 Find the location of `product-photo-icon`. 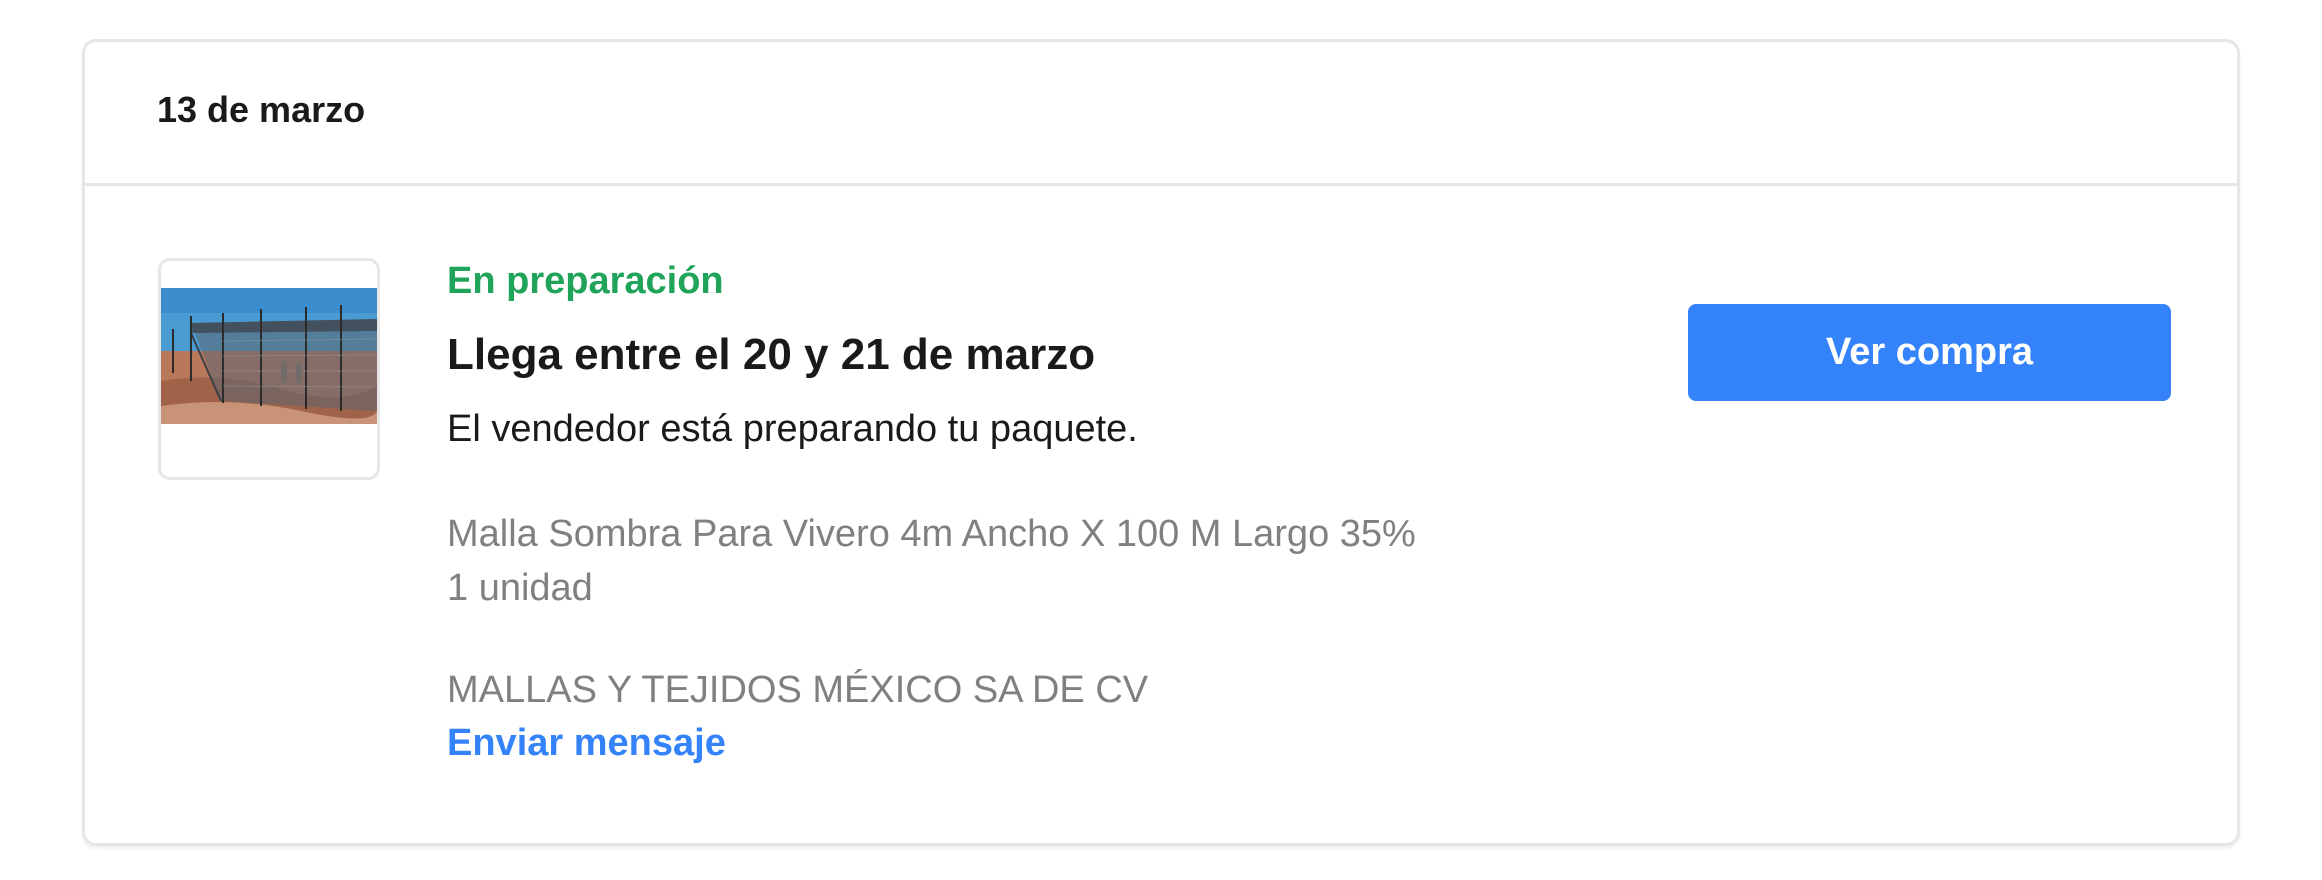

product-photo-icon is located at coordinates (269, 369).